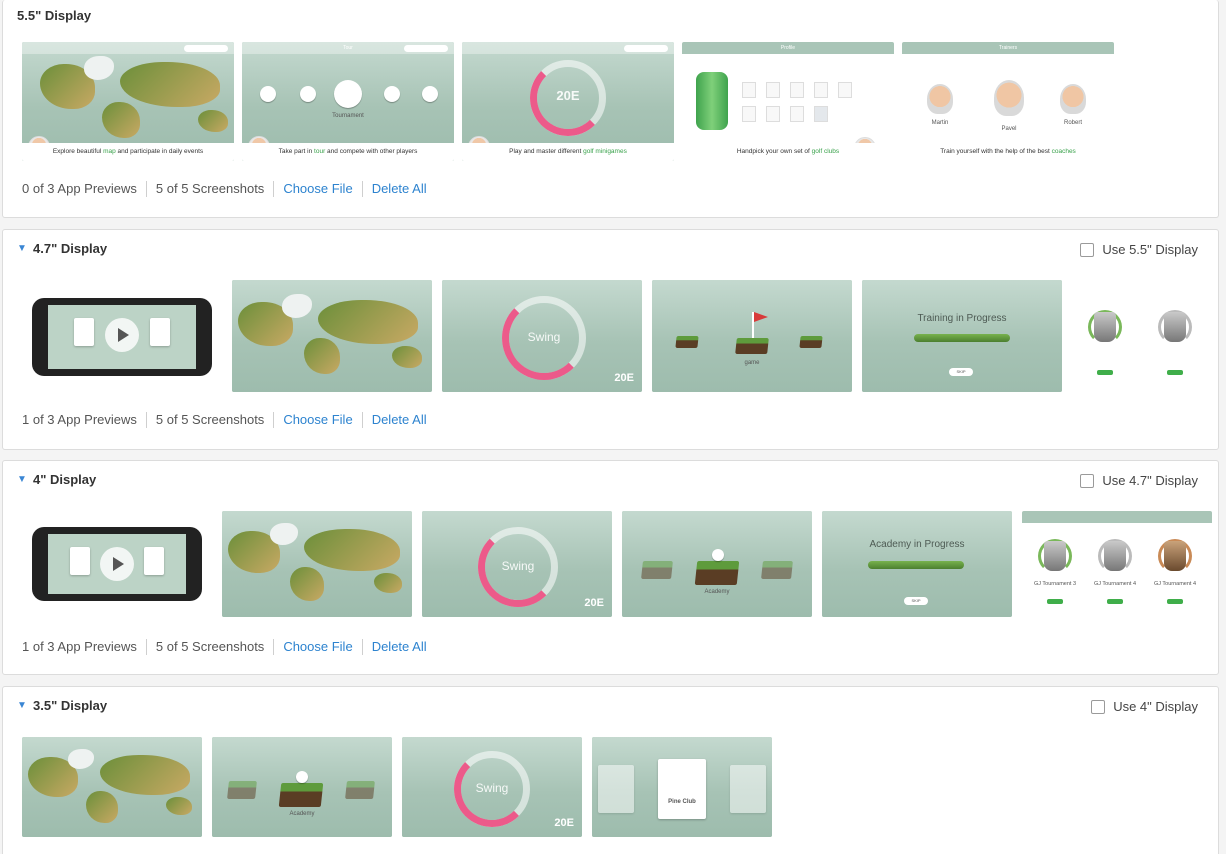 This screenshot has width=1226, height=854. What do you see at coordinates (348, 94) in the screenshot?
I see `tour-node-active` at bounding box center [348, 94].